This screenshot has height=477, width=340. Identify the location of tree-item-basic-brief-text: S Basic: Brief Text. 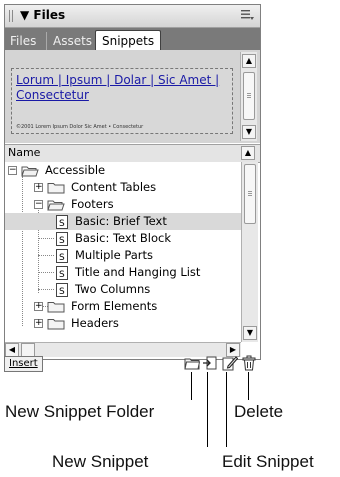
(123, 221).